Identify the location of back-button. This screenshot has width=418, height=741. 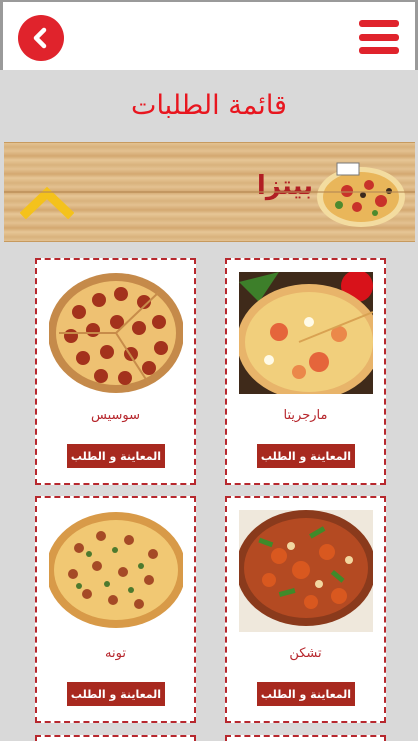
(41, 38).